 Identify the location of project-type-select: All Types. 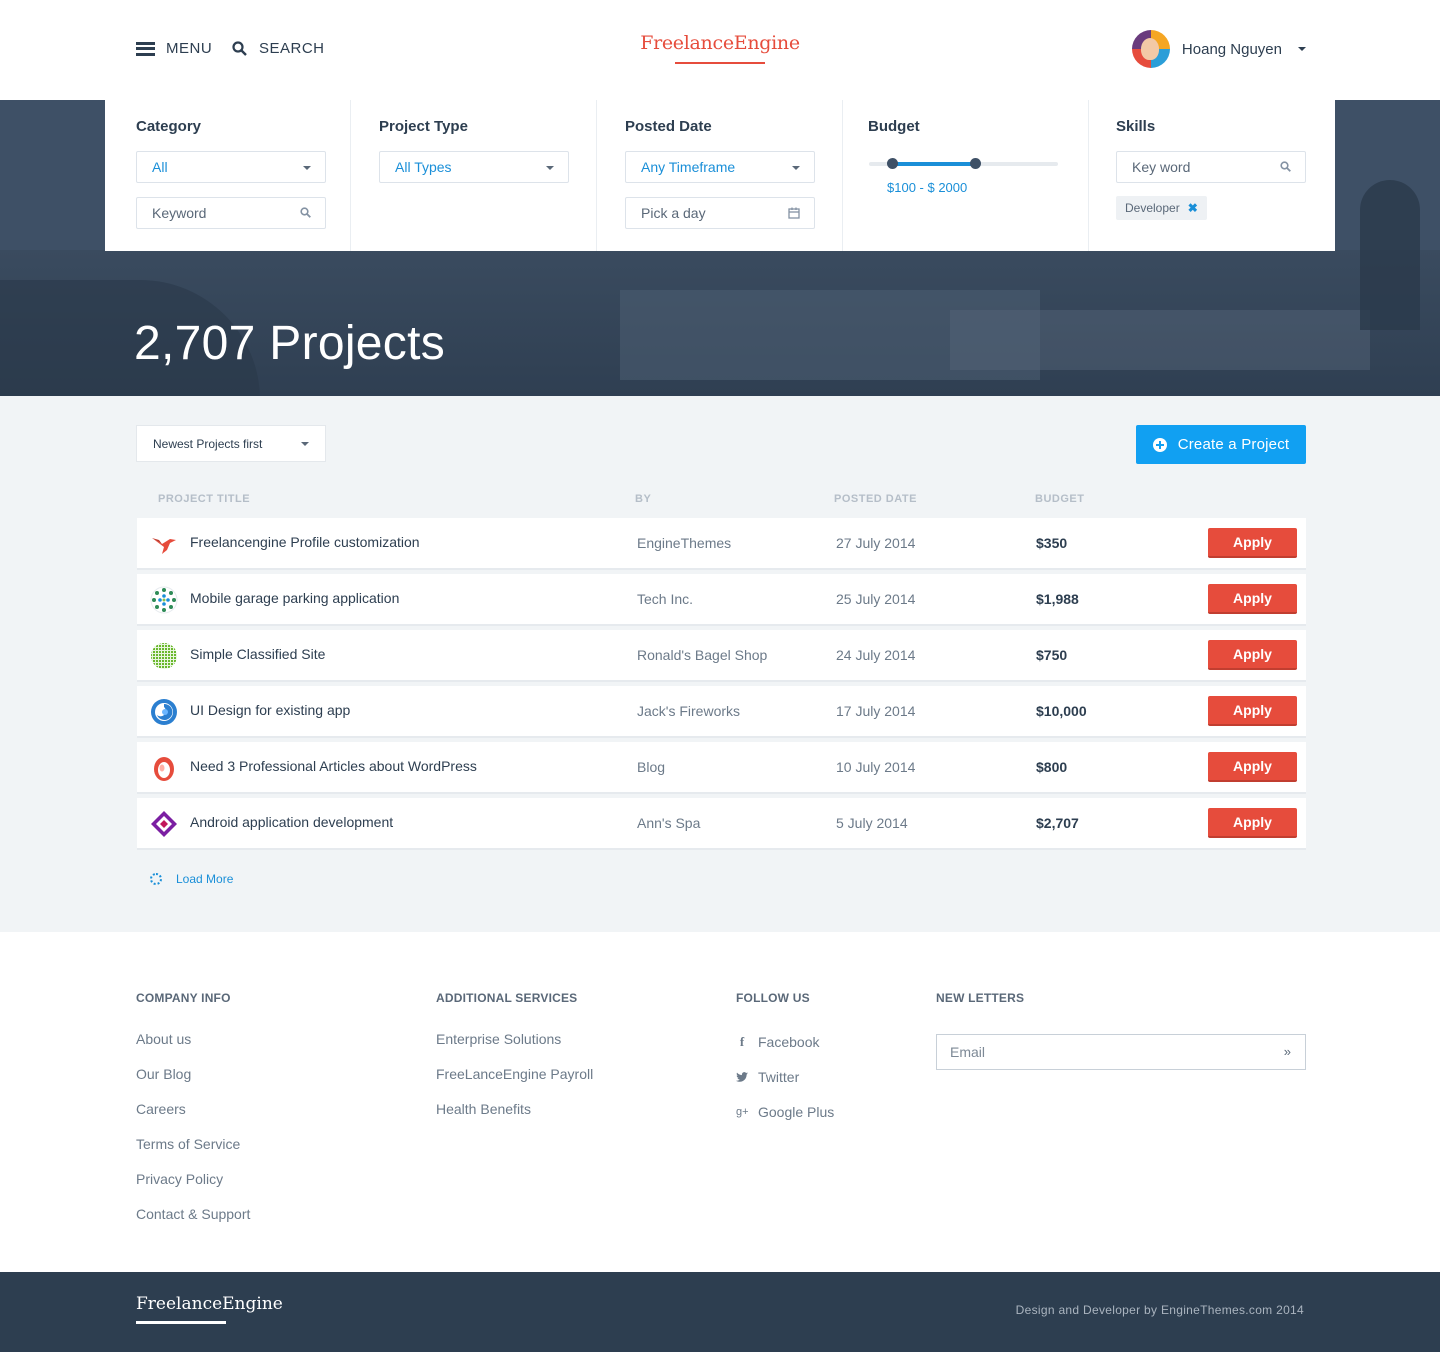
(474, 167).